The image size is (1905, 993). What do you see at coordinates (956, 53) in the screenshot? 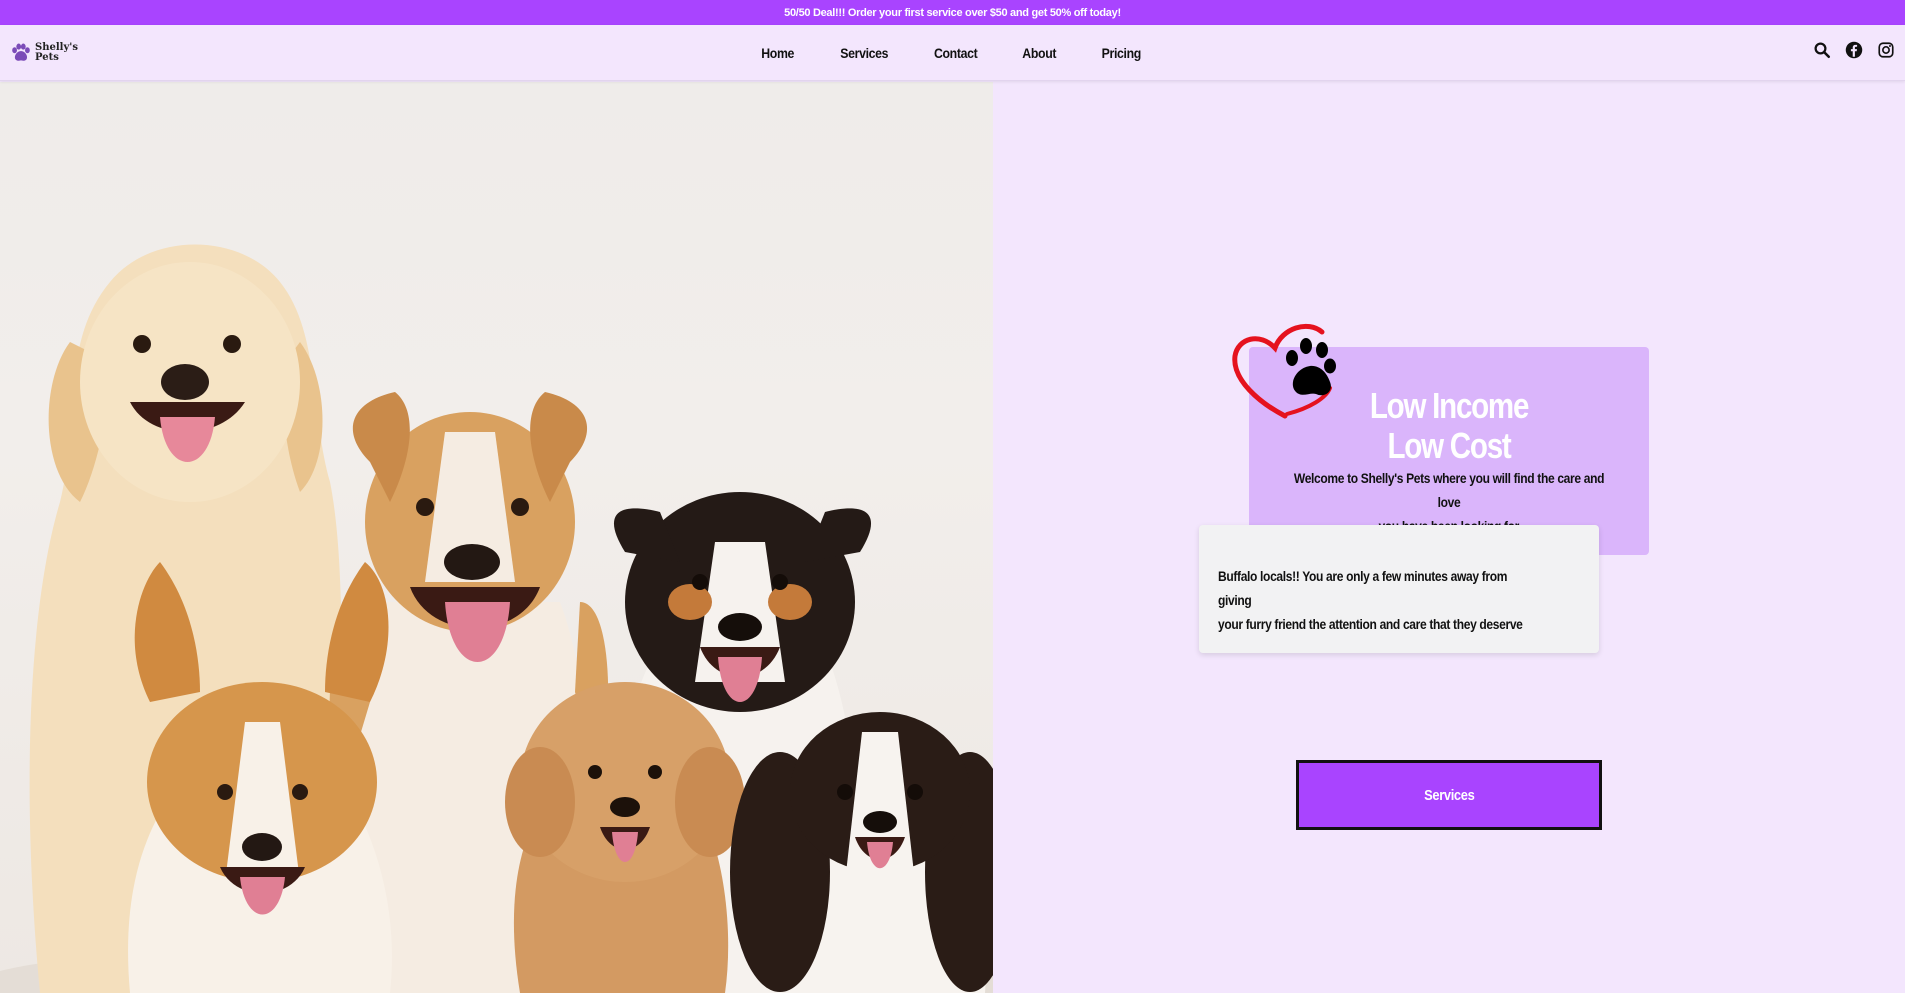
I see `nav-contact: Contact` at bounding box center [956, 53].